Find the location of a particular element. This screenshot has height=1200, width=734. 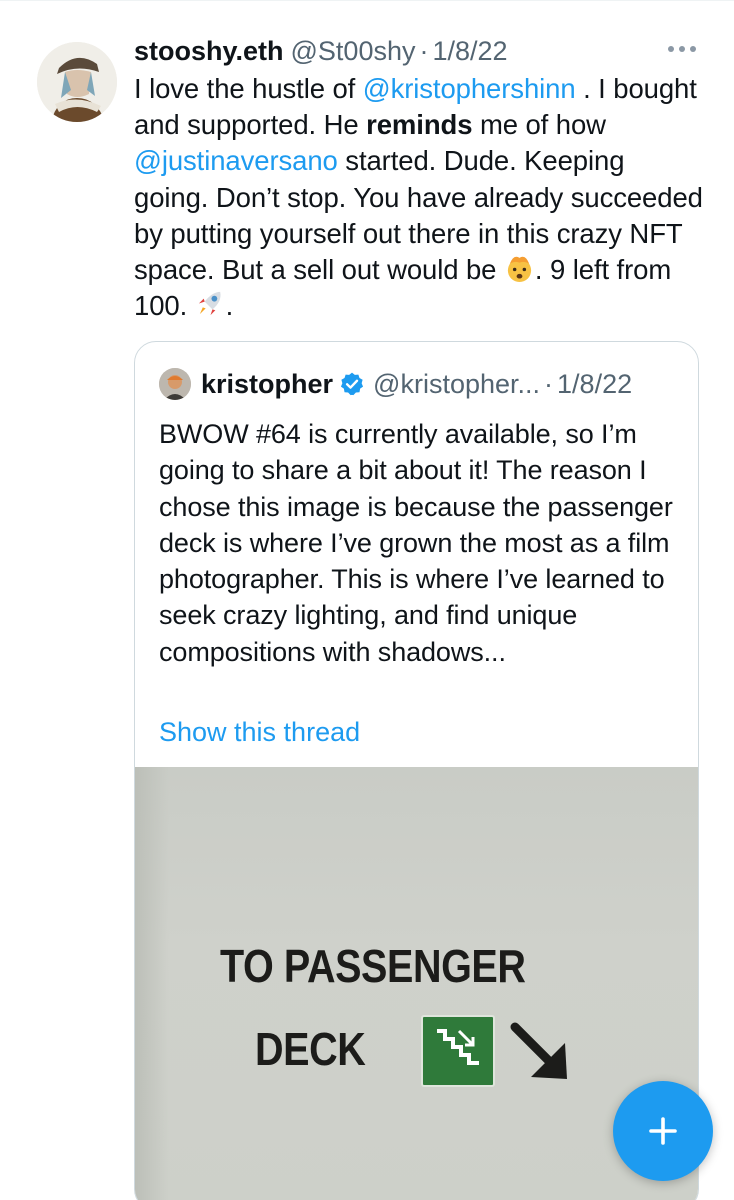

author-avatar is located at coordinates (77, 82).